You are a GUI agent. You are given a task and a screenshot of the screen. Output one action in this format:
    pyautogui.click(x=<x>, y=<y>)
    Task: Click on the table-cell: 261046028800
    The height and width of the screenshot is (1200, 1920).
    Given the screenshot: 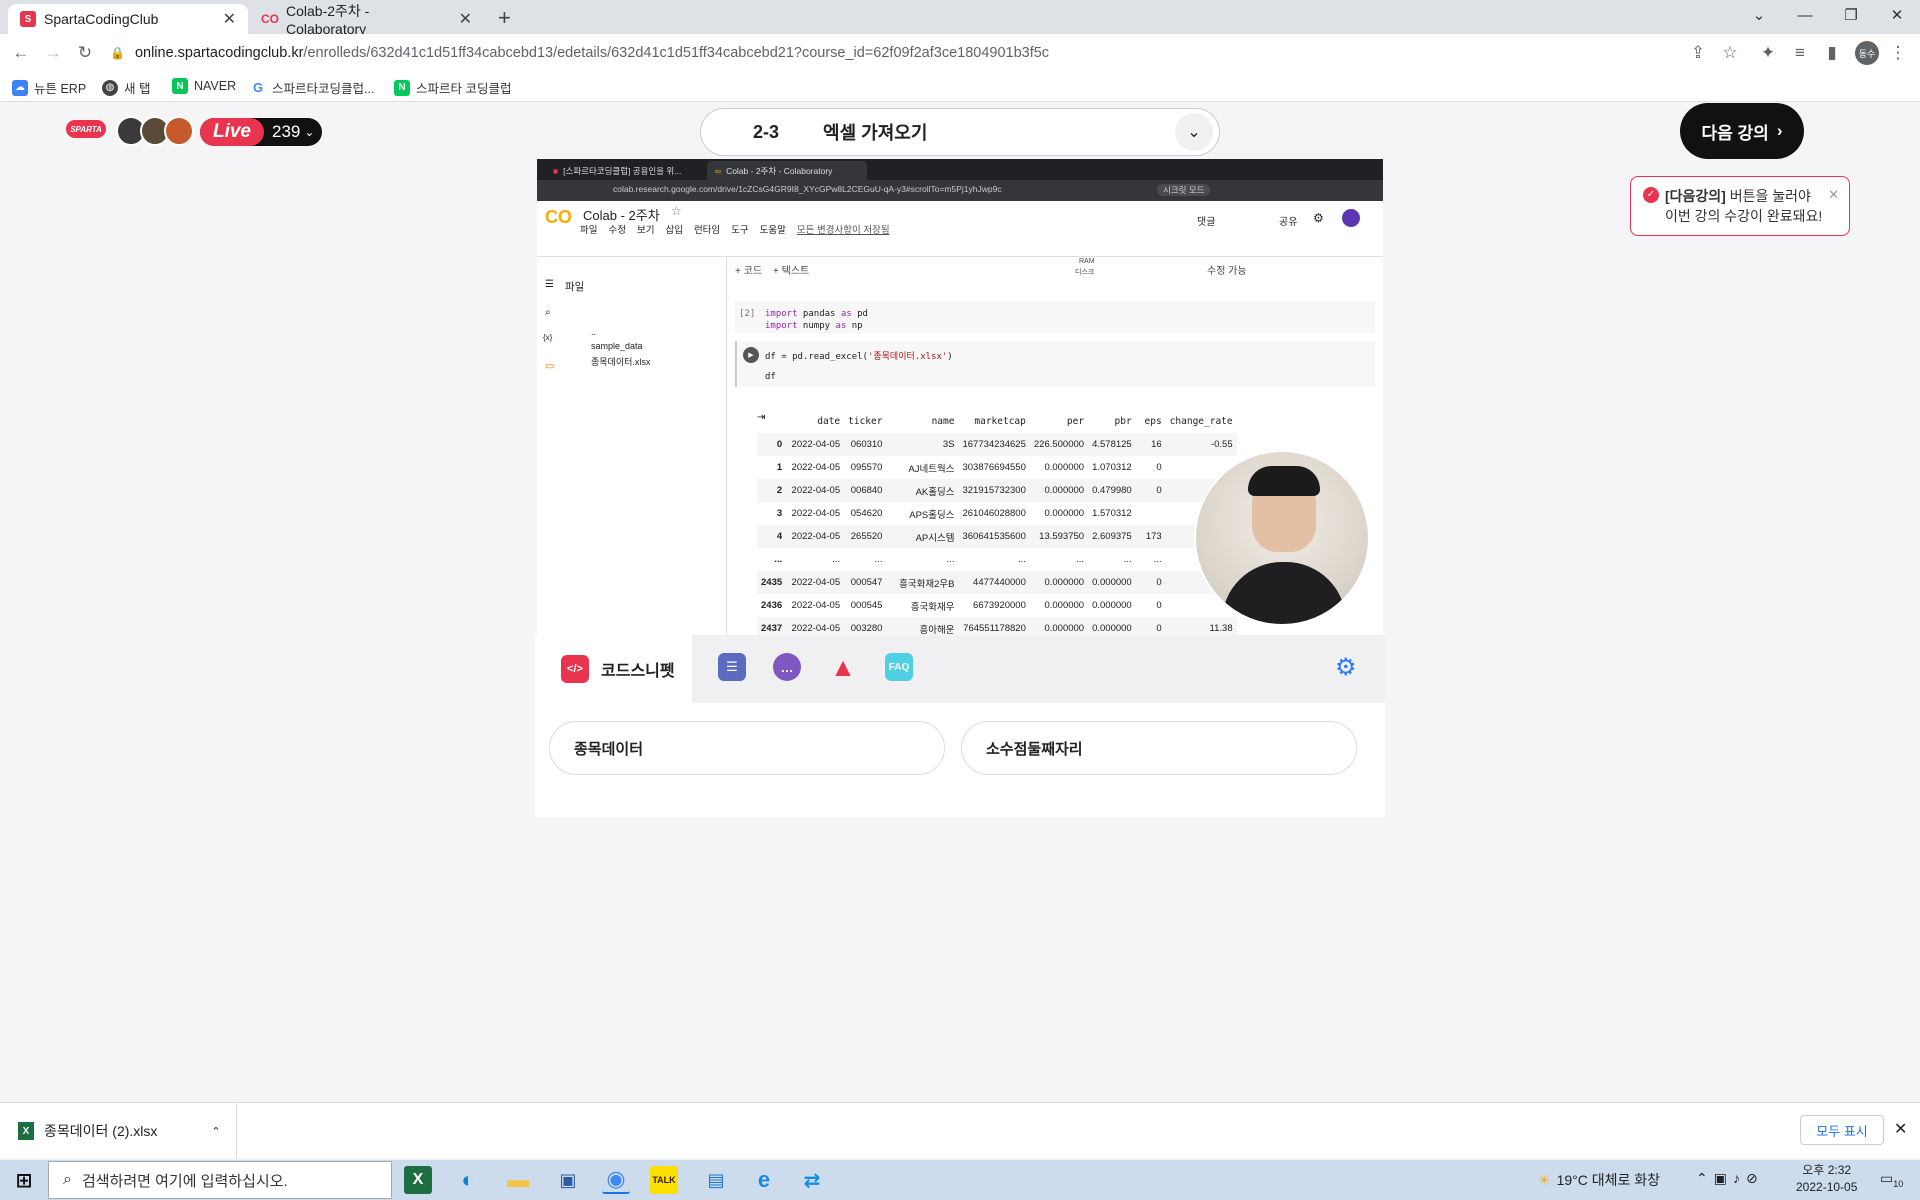 What is the action you would take?
    pyautogui.click(x=994, y=513)
    